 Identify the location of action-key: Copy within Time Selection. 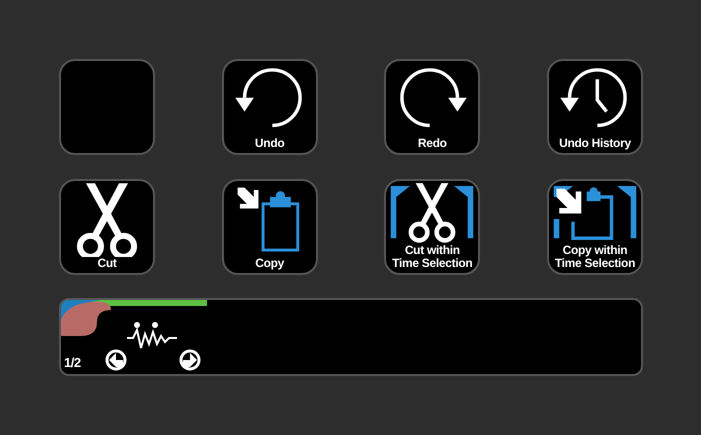
(594, 227).